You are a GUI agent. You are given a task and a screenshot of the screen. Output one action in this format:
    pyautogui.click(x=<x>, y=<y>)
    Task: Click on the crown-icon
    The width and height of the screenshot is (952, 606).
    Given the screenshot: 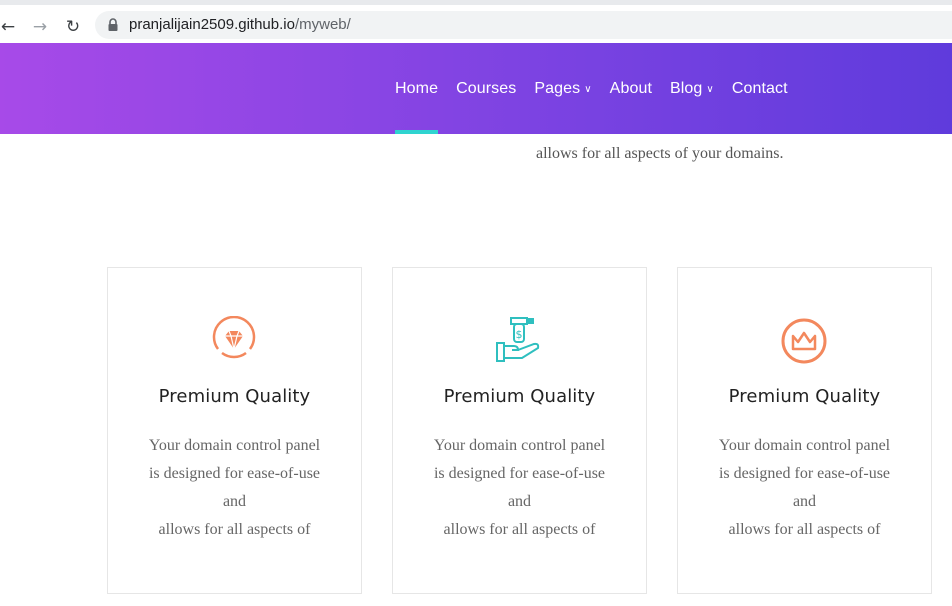 What is the action you would take?
    pyautogui.click(x=804, y=341)
    